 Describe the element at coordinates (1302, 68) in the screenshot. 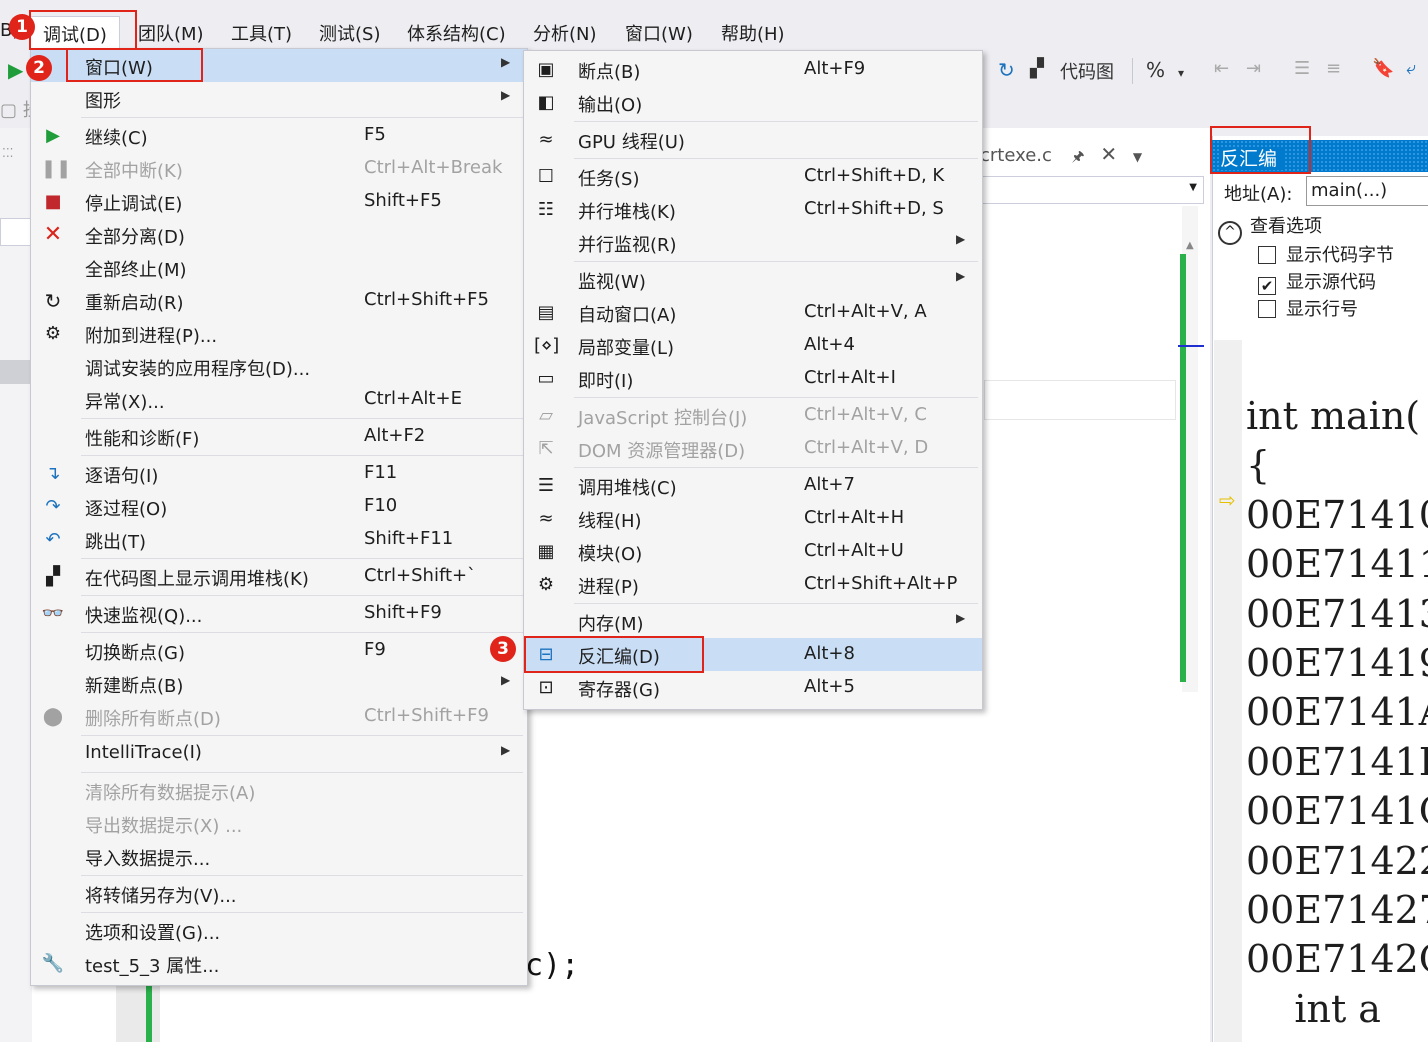

I see `comment-icon: ☰` at that location.